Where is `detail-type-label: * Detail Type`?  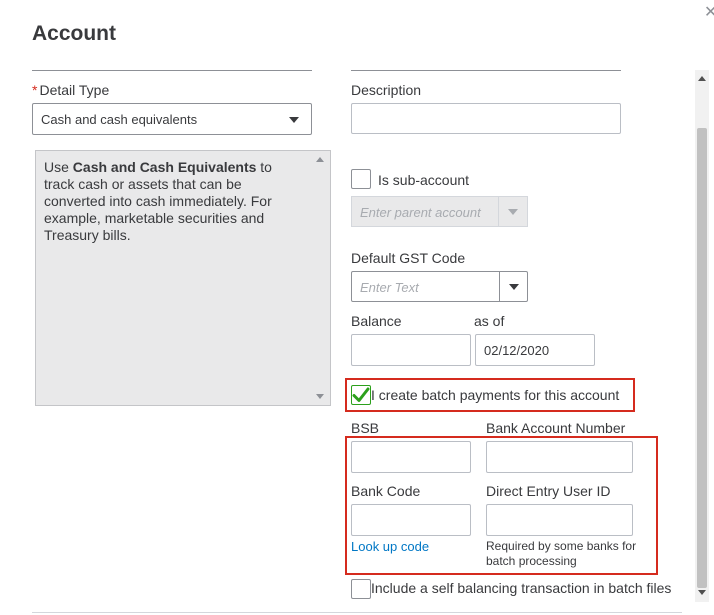
detail-type-label: * Detail Type is located at coordinates (70, 90).